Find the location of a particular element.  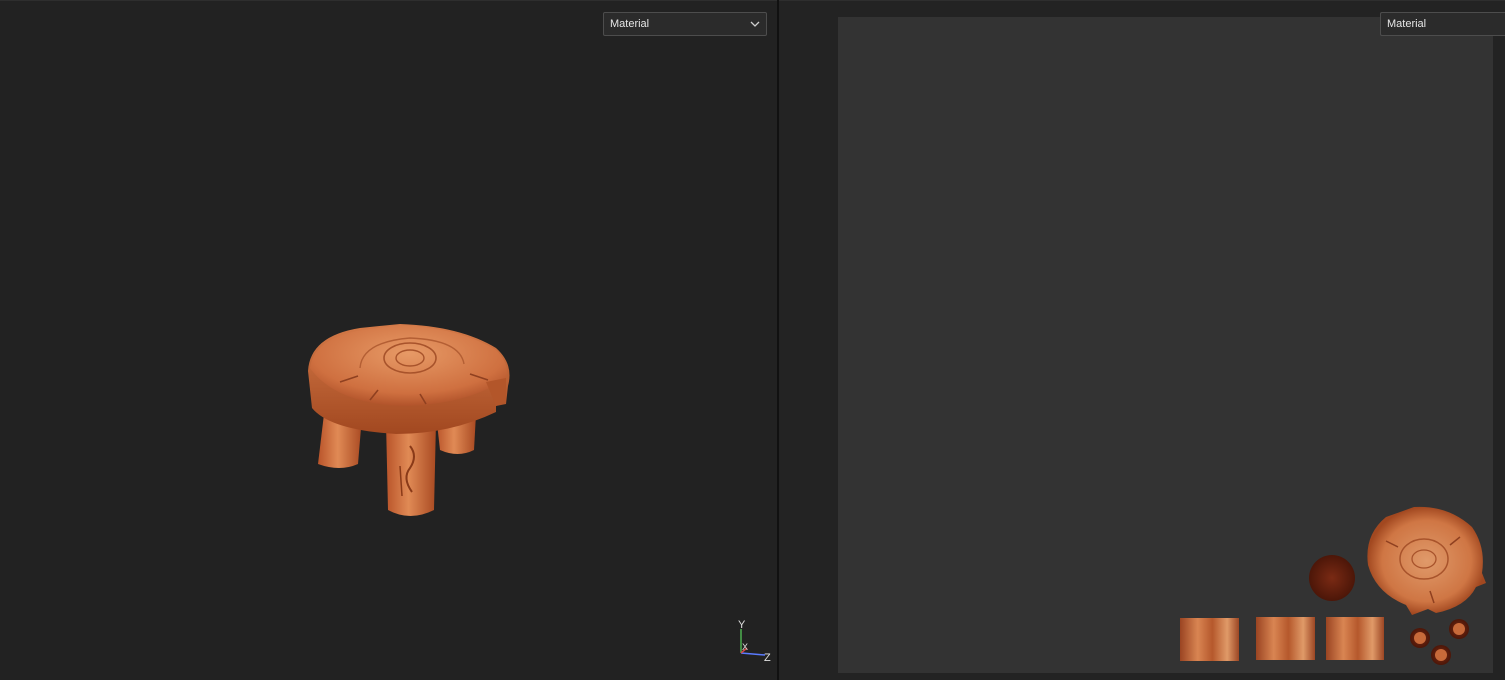

3d-view-mode-value: Material is located at coordinates (630, 24).